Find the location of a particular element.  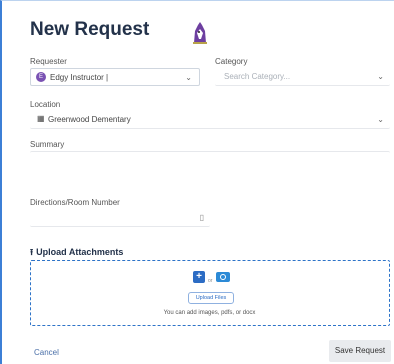

avatar: E is located at coordinates (41, 77).